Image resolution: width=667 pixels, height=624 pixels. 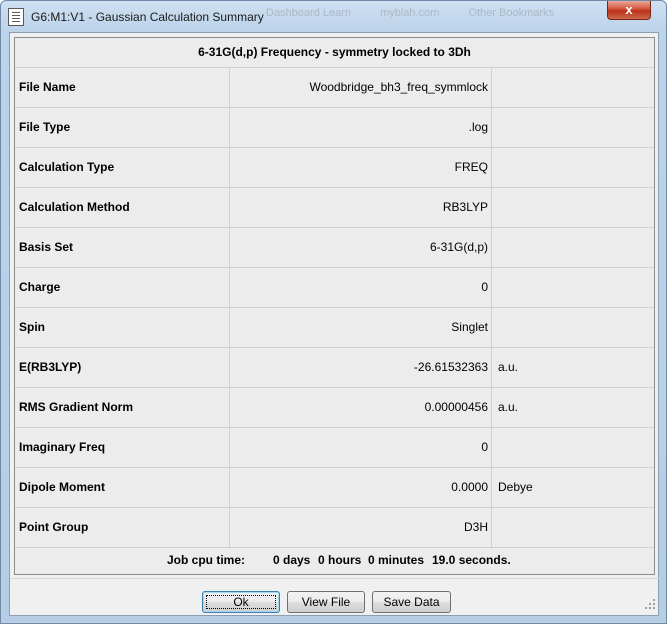 I want to click on table-row: Charge 0, so click(x=334, y=288).